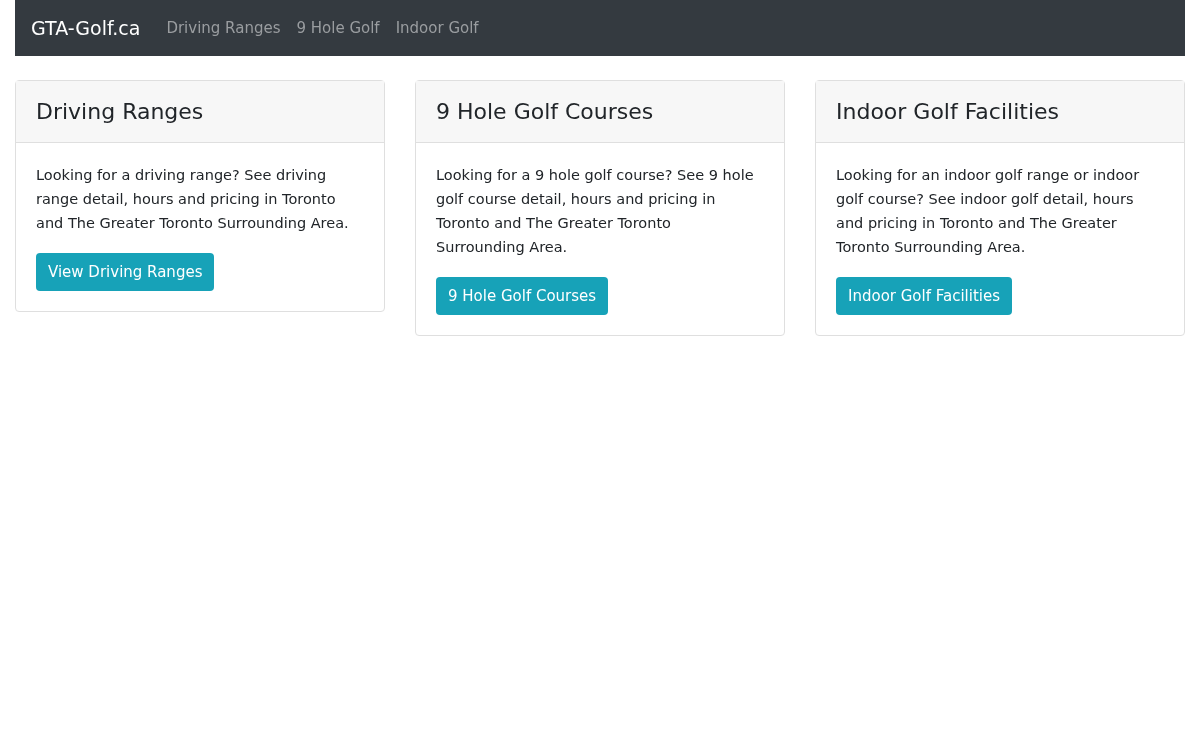 This screenshot has height=740, width=1200. Describe the element at coordinates (522, 296) in the screenshot. I see `card-button: 9 Hole Golf Courses` at that location.